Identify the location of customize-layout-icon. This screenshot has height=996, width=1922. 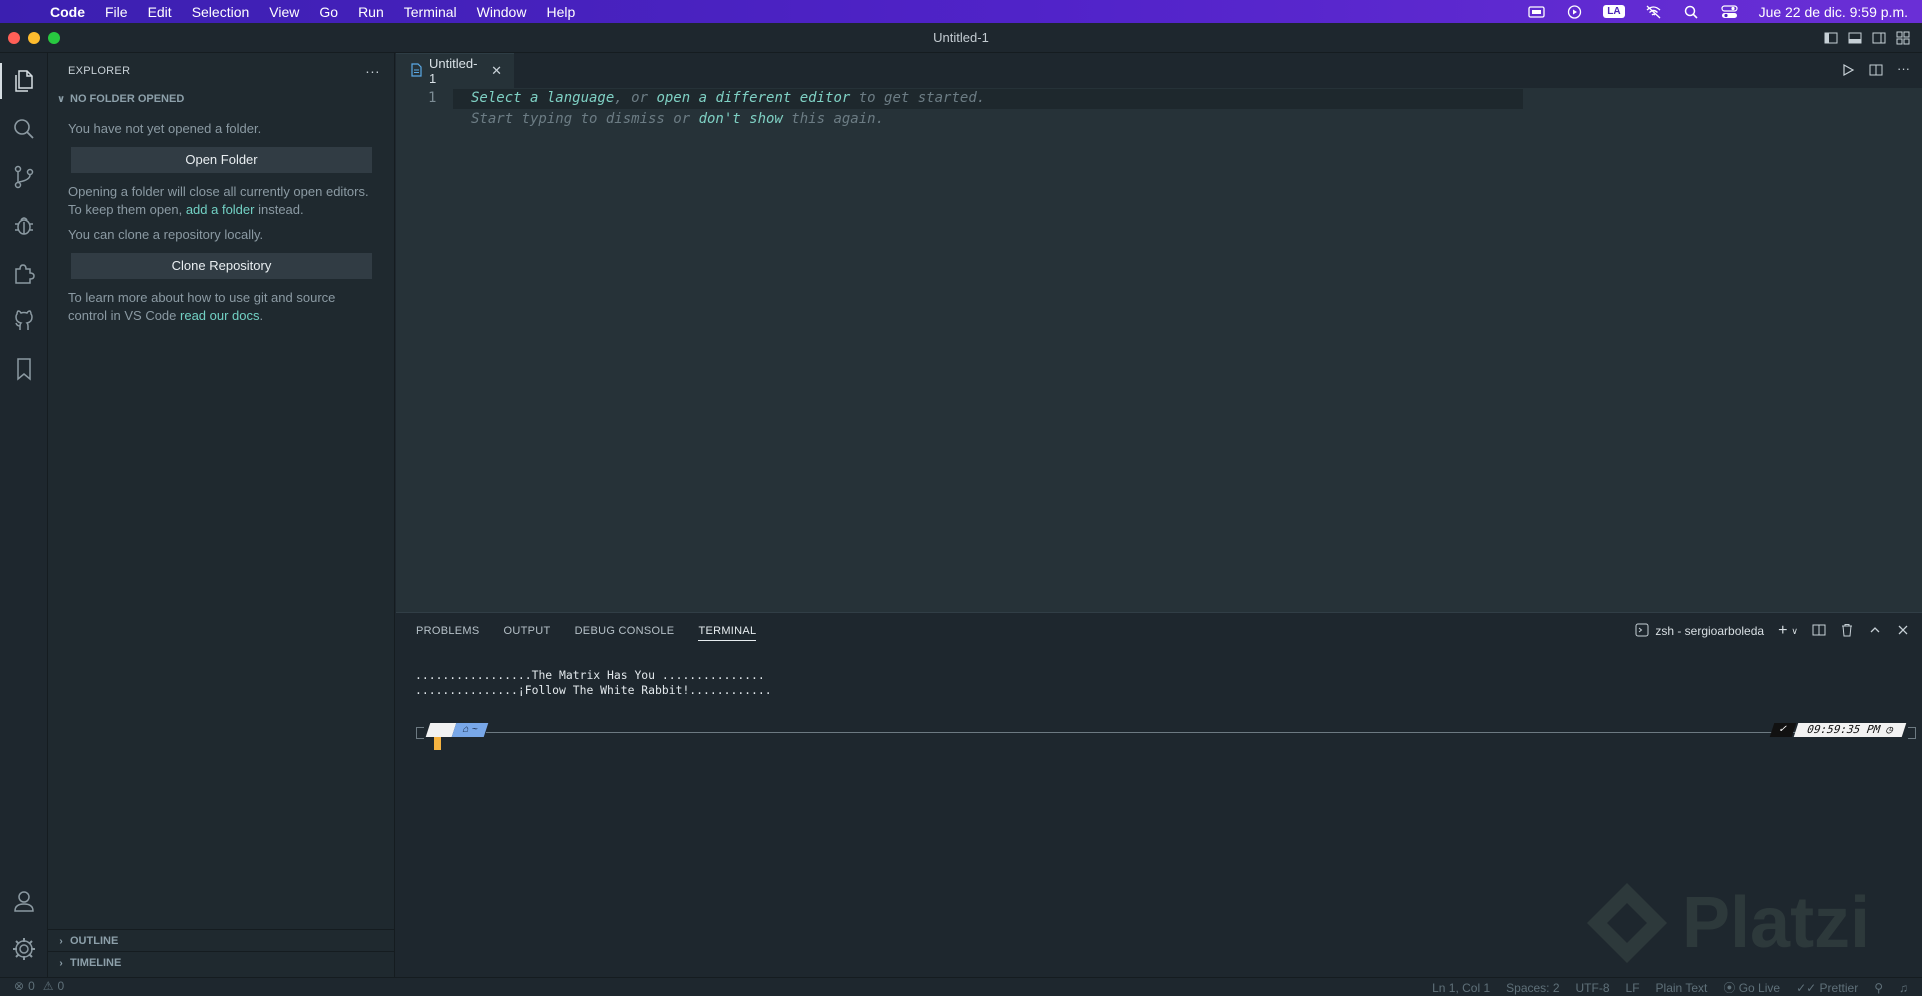
(1903, 40).